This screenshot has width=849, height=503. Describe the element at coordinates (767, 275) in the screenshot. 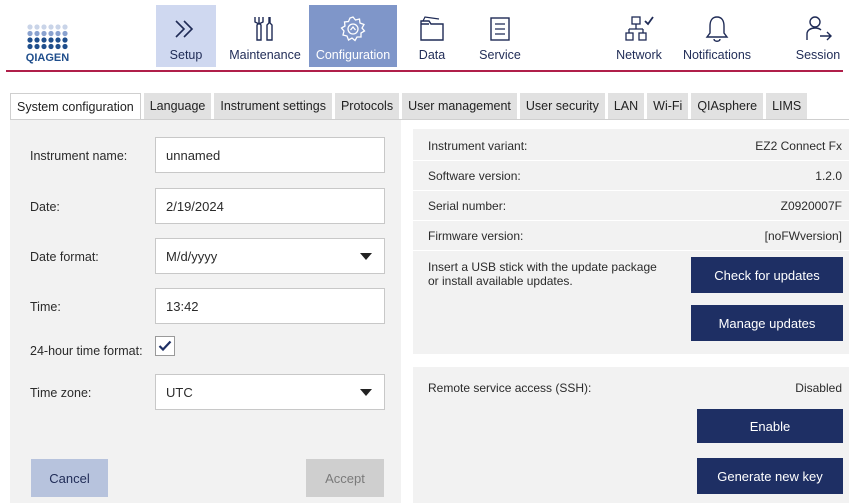

I see `check-for-updates-button: Check for updates` at that location.